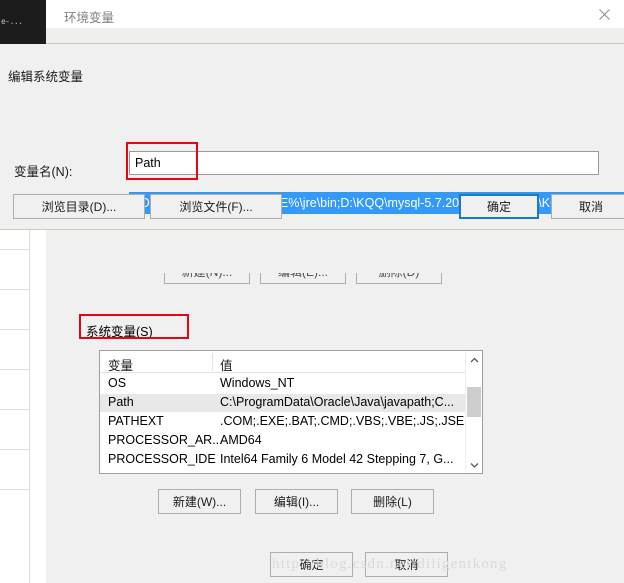 The width and height of the screenshot is (624, 583). Describe the element at coordinates (604, 14) in the screenshot. I see `close-icon` at that location.